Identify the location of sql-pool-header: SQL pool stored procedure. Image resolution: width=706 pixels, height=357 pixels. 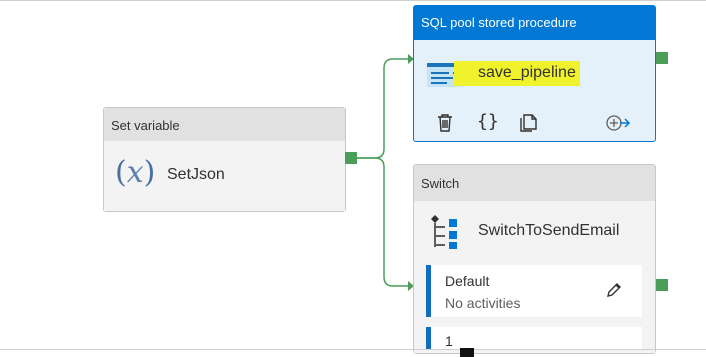
(534, 23).